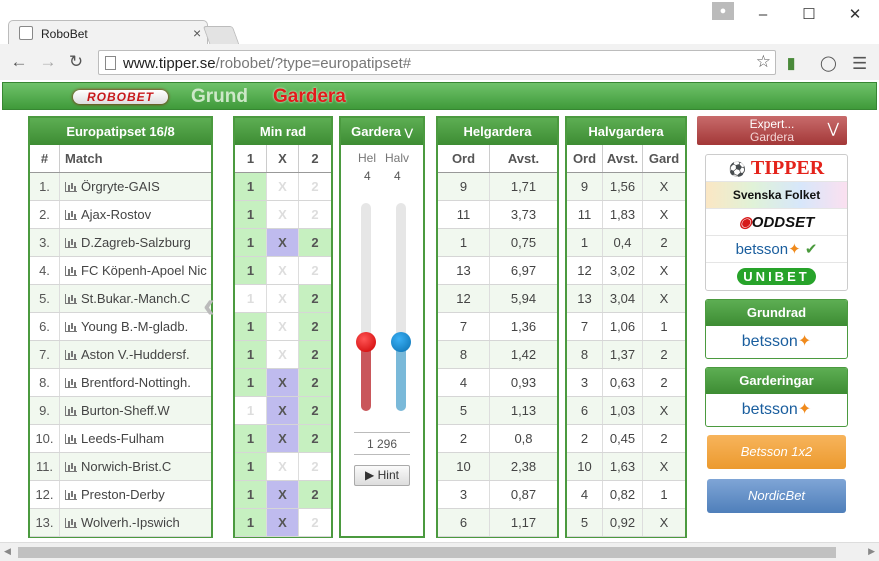  Describe the element at coordinates (219, 97) in the screenshot. I see `nav-grund-link: Grund` at that location.